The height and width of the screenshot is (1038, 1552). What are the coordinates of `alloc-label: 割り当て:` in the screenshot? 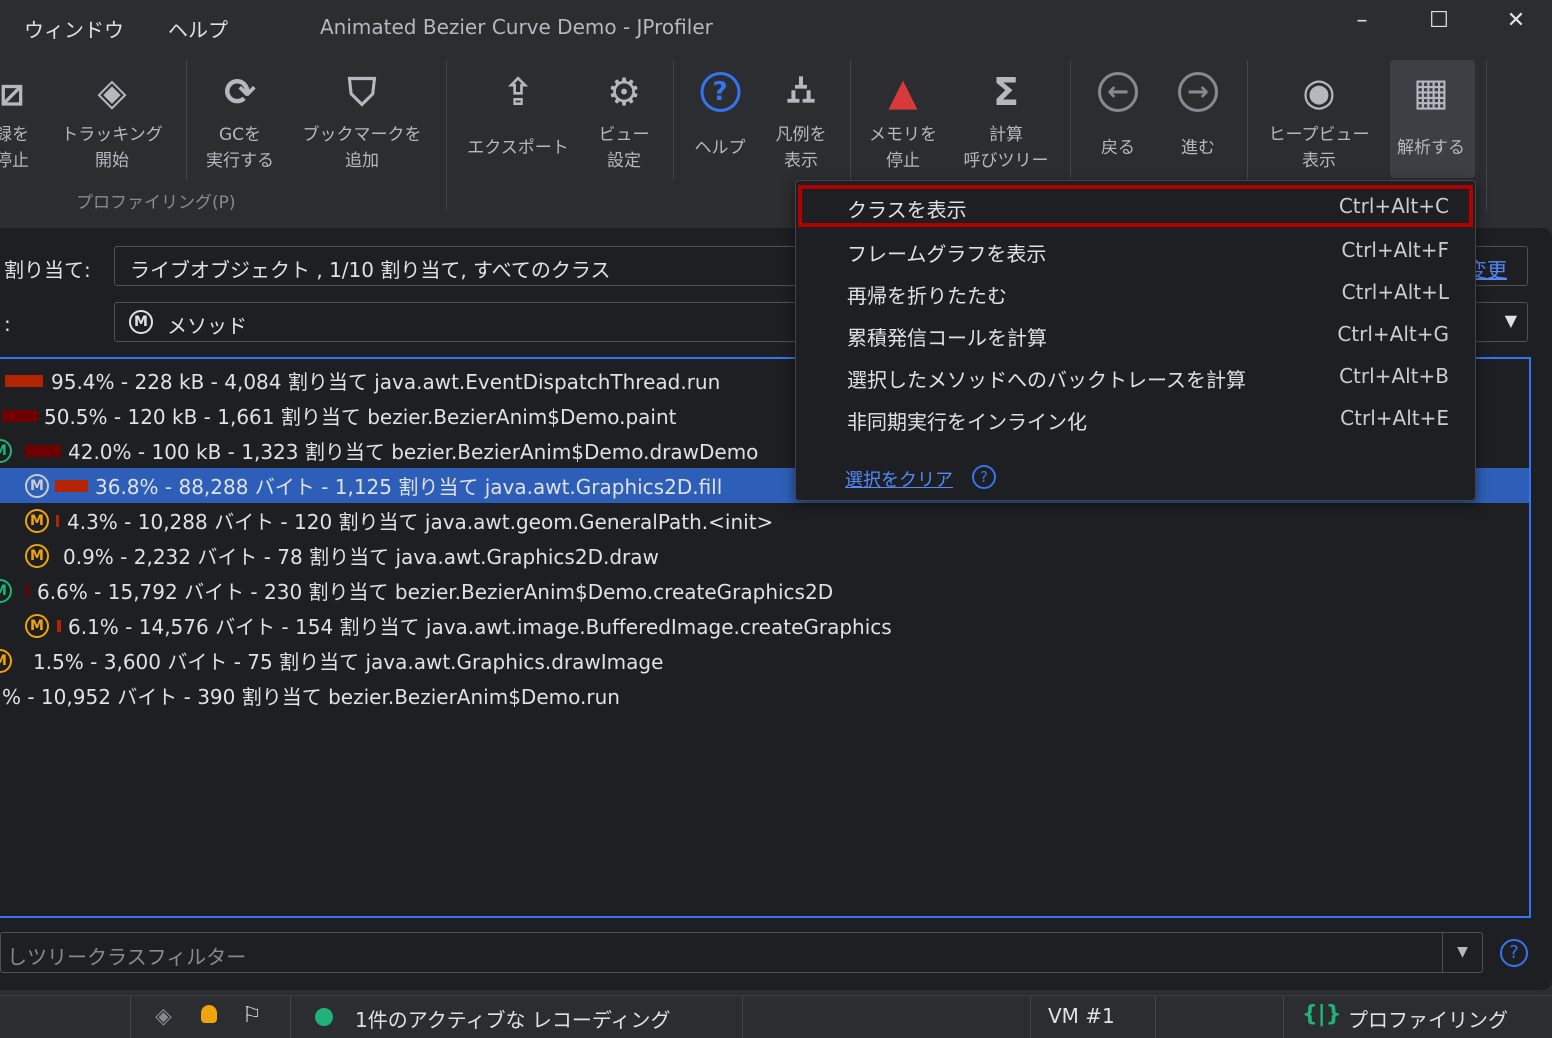 It's located at (47, 270).